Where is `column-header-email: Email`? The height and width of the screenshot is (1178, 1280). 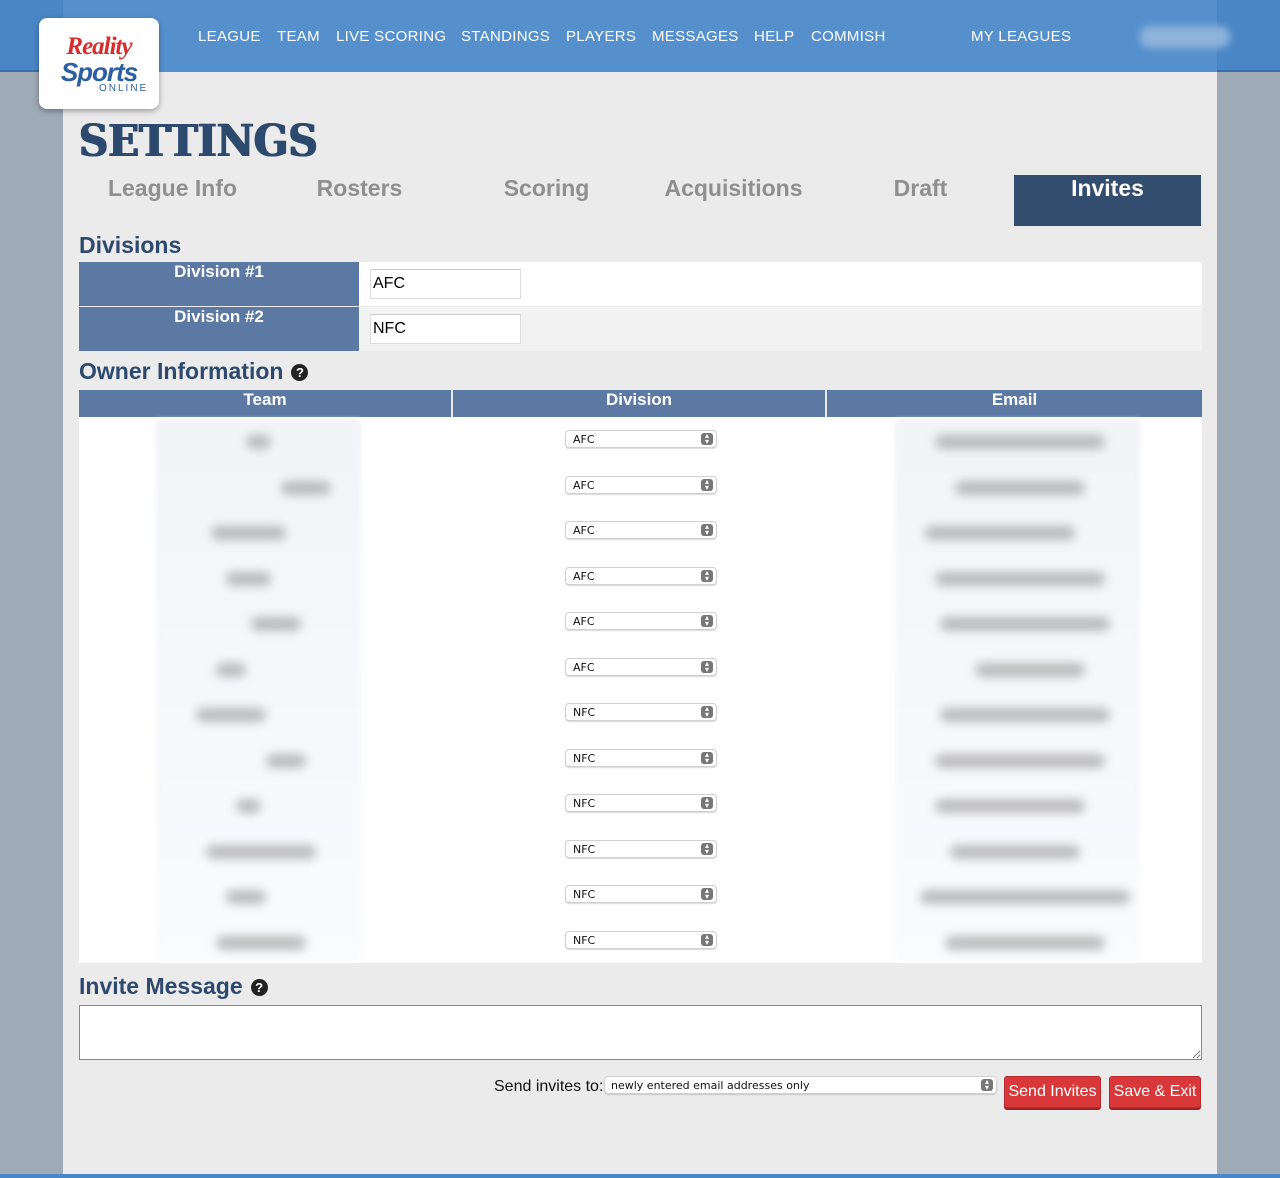 column-header-email: Email is located at coordinates (1014, 403).